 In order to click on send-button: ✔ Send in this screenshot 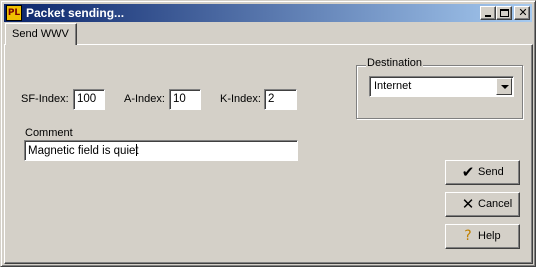, I will do `click(482, 172)`.